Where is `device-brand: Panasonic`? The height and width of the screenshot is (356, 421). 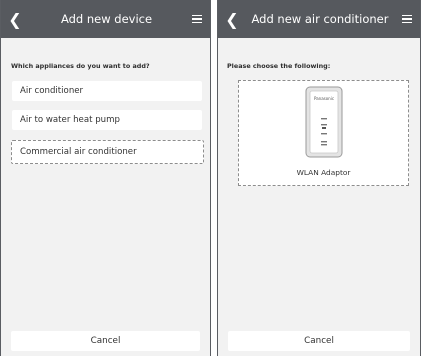
device-brand: Panasonic is located at coordinates (324, 98).